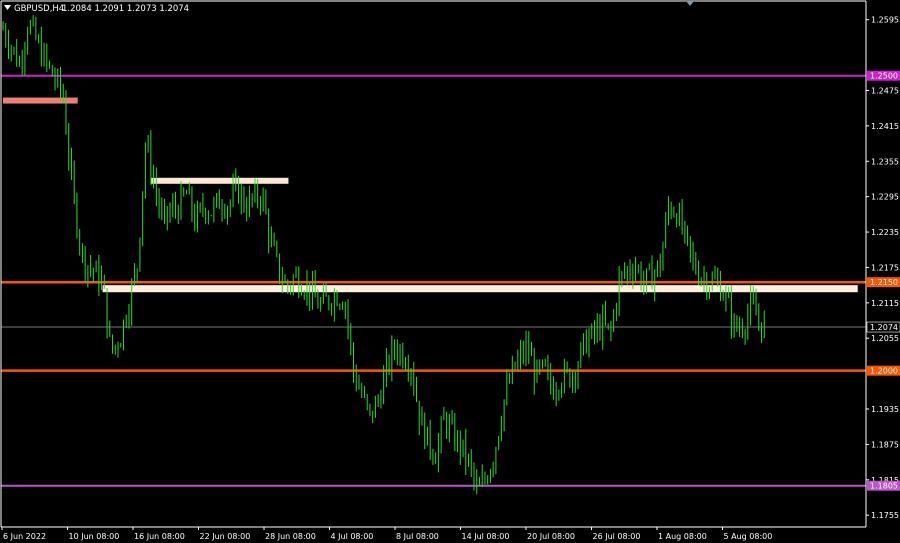  Describe the element at coordinates (885, 444) in the screenshot. I see `price-tick-label-10: 1.1875` at that location.